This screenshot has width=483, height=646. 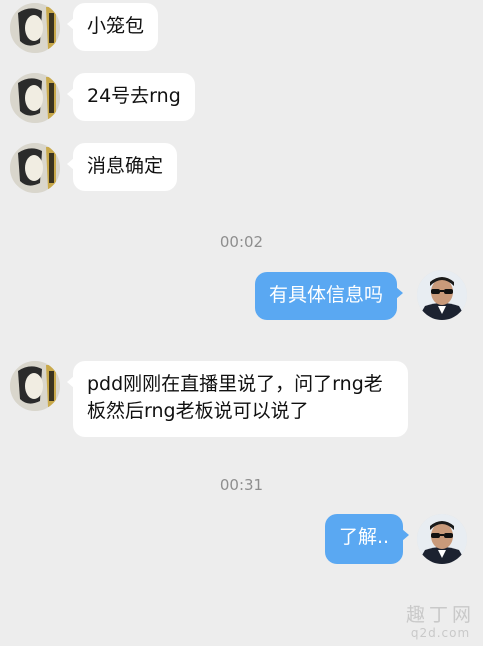 What do you see at coordinates (440, 615) in the screenshot?
I see `watermark-cn: 趣丁网` at bounding box center [440, 615].